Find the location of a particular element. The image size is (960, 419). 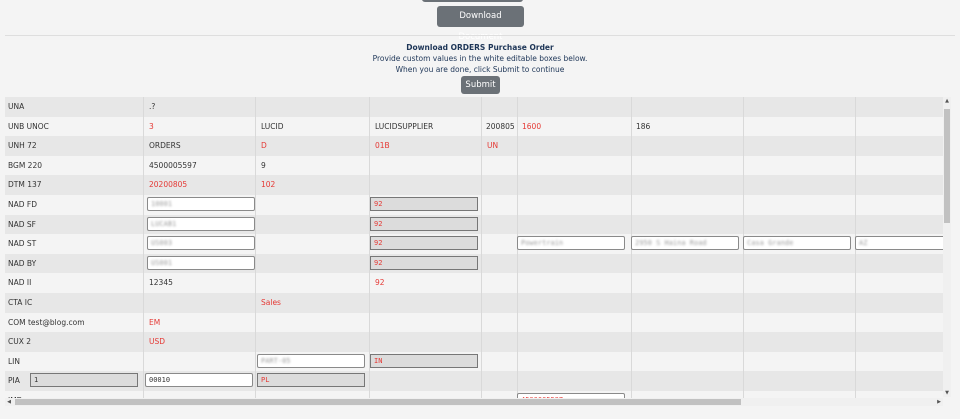

readonly-field: 1 is located at coordinates (84, 380).